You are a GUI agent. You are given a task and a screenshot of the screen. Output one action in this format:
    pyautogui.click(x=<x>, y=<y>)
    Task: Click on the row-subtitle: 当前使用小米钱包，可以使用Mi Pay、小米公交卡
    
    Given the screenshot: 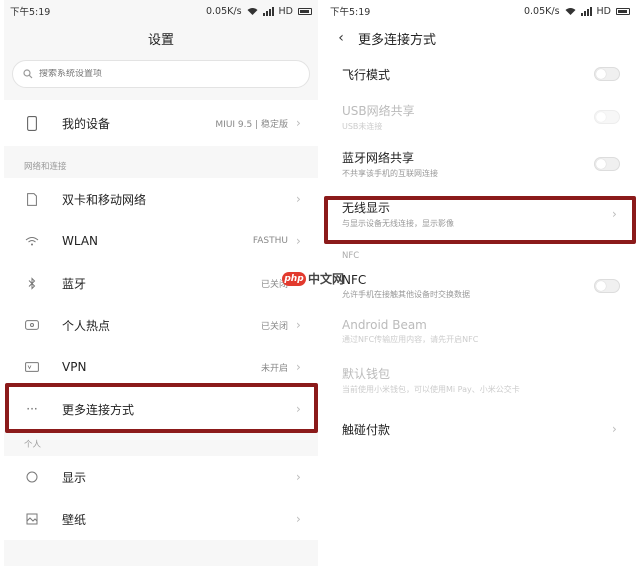 What is the action you would take?
    pyautogui.click(x=431, y=389)
    